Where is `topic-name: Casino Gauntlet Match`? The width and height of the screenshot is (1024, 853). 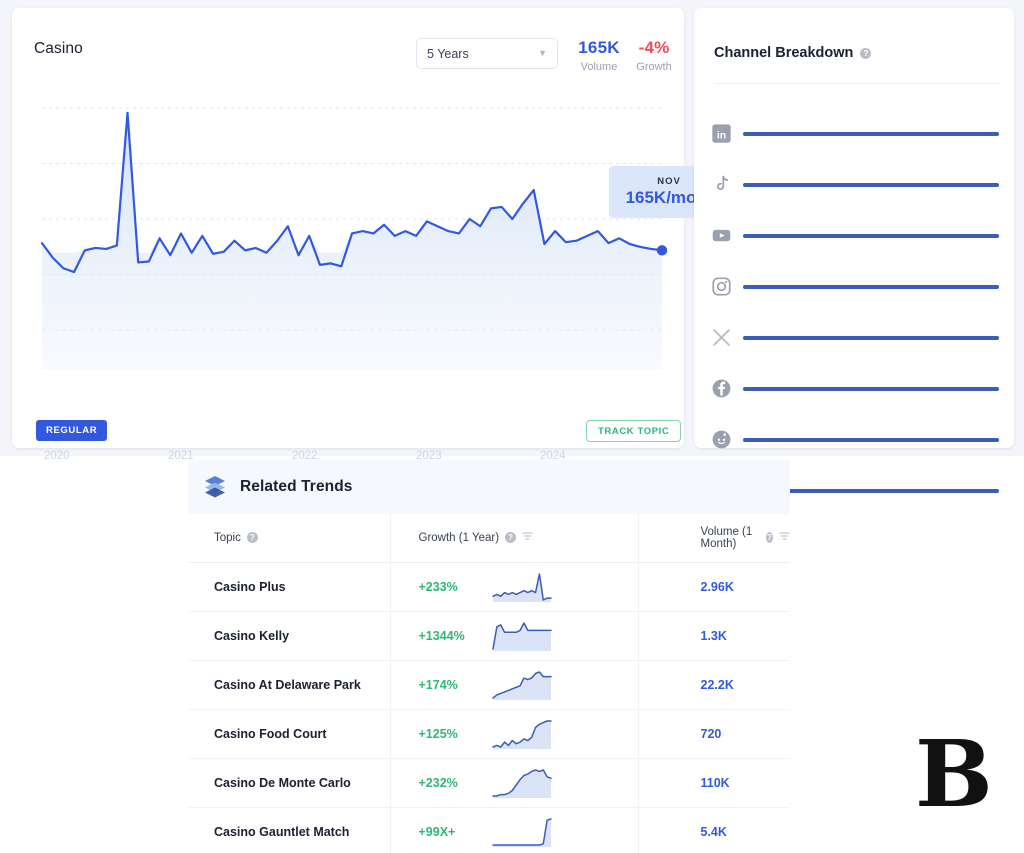
topic-name: Casino Gauntlet Match is located at coordinates (282, 831).